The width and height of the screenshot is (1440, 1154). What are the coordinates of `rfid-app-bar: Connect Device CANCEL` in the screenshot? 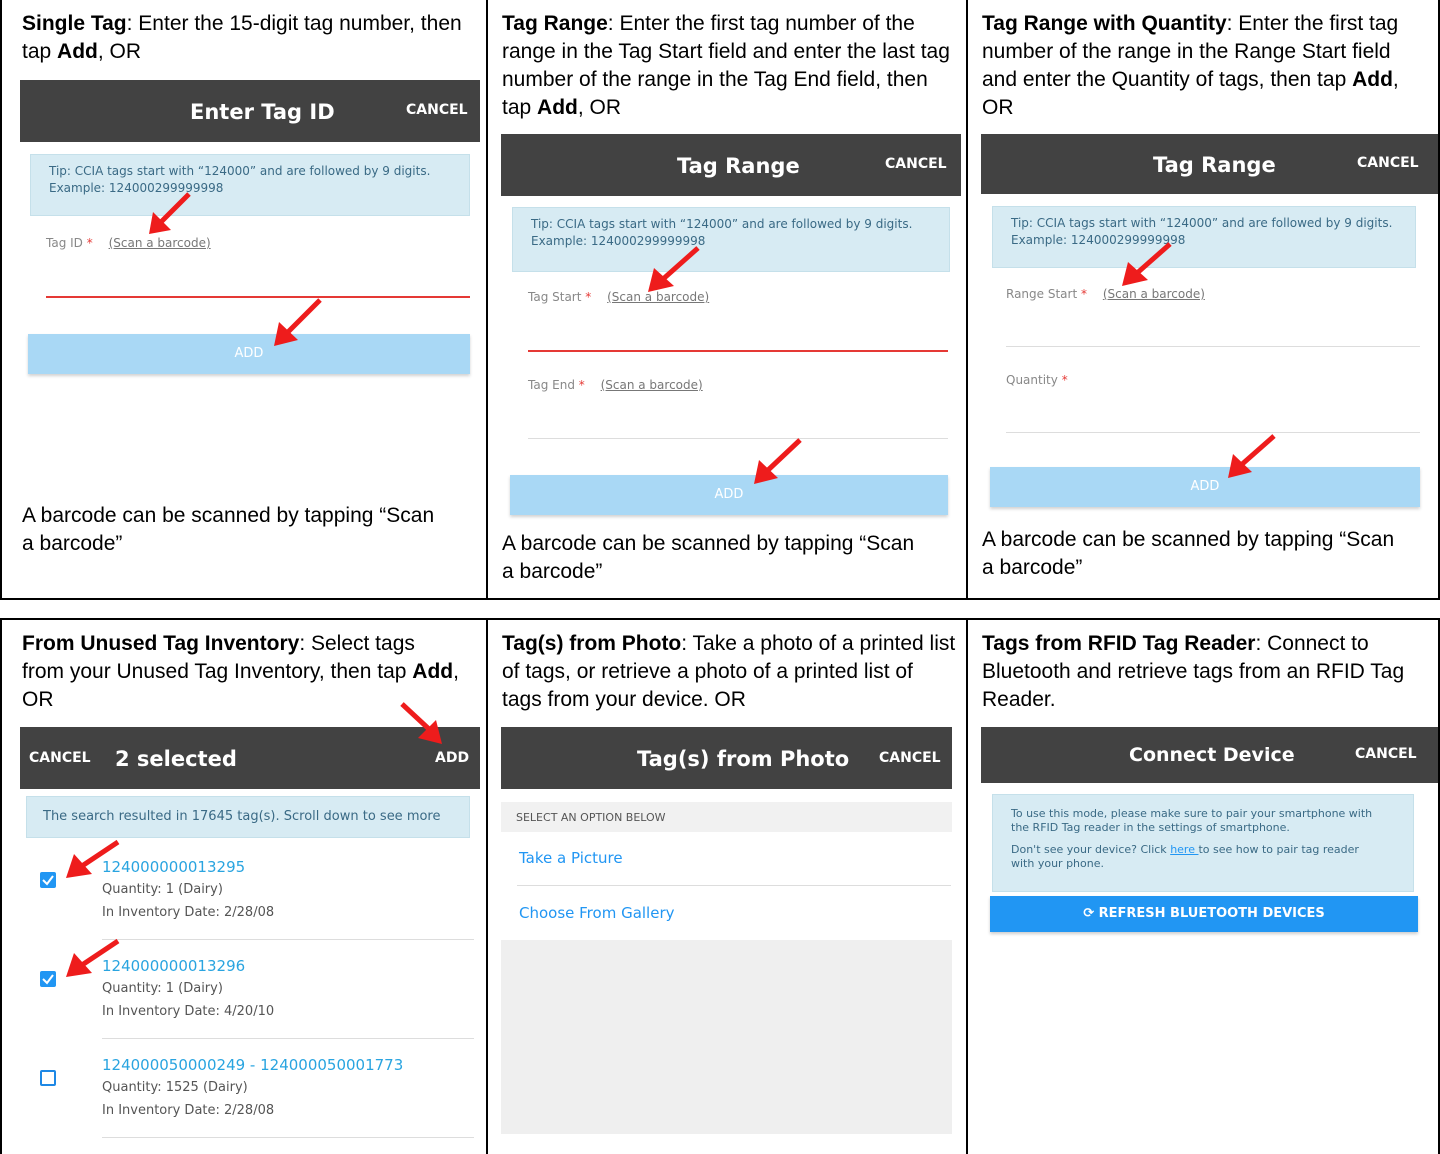 It's located at (1209, 755).